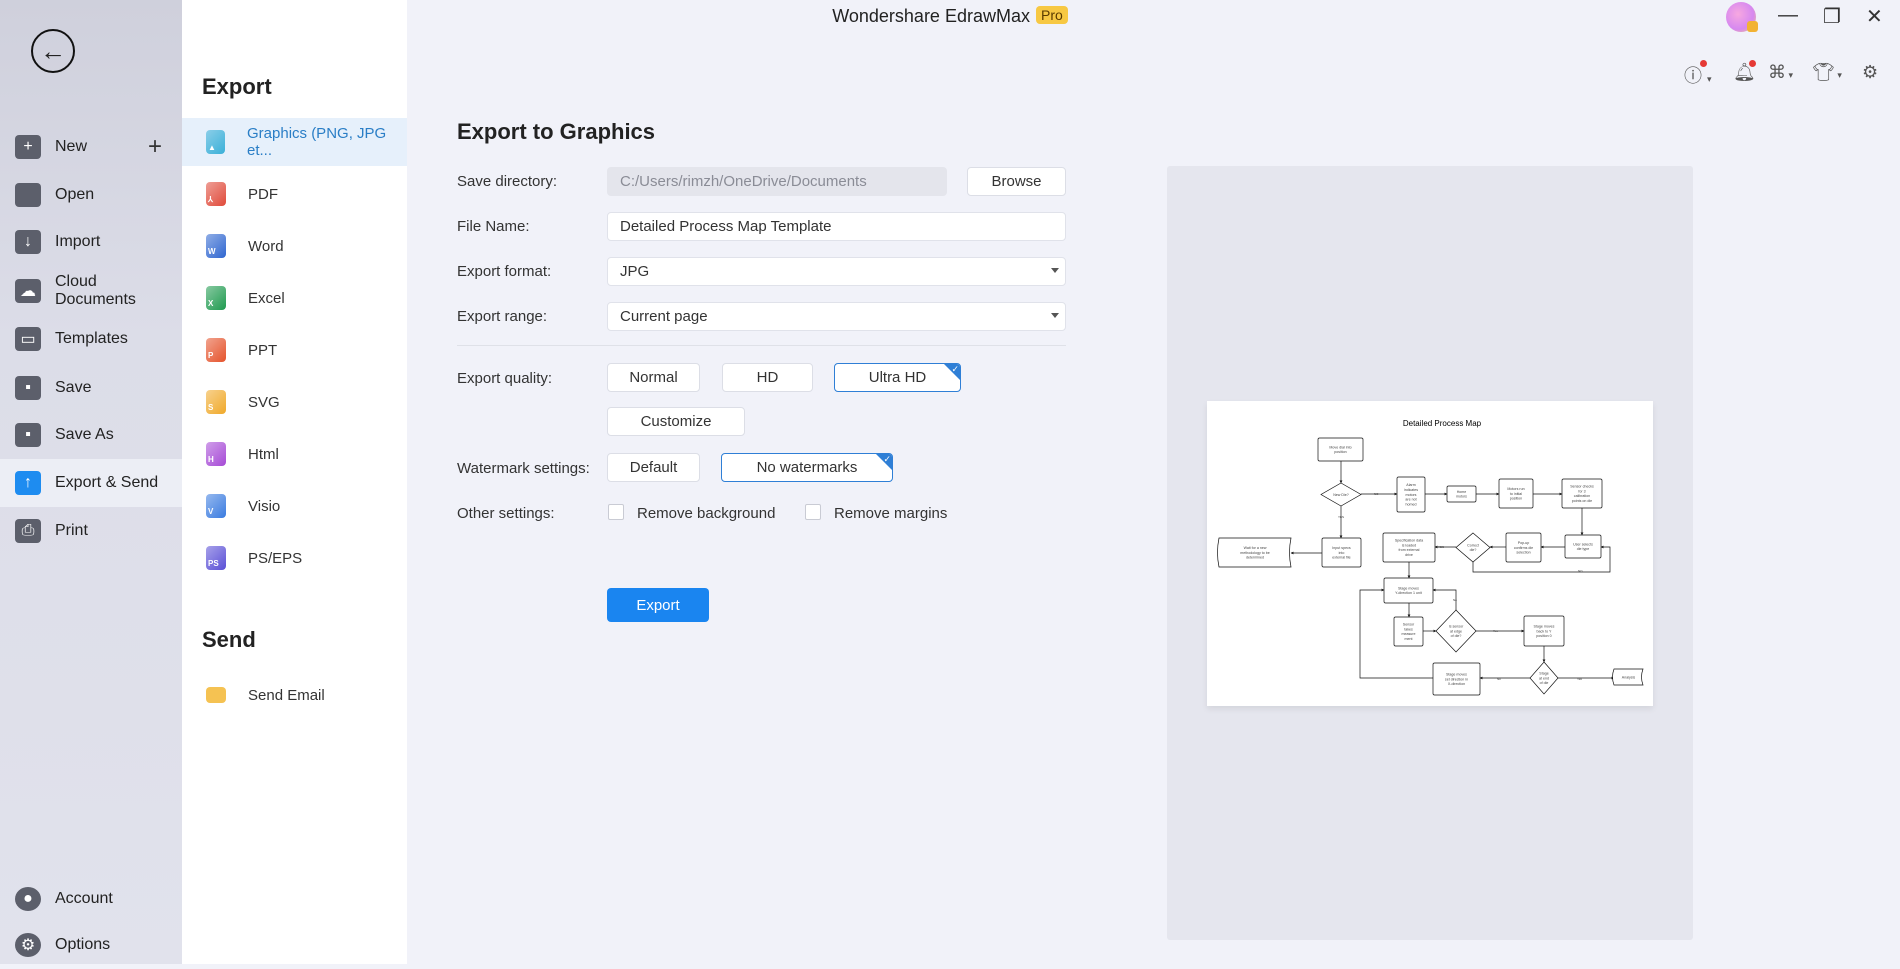 Image resolution: width=1900 pixels, height=969 pixels. What do you see at coordinates (216, 246) in the screenshot?
I see `word-file-icon: W` at bounding box center [216, 246].